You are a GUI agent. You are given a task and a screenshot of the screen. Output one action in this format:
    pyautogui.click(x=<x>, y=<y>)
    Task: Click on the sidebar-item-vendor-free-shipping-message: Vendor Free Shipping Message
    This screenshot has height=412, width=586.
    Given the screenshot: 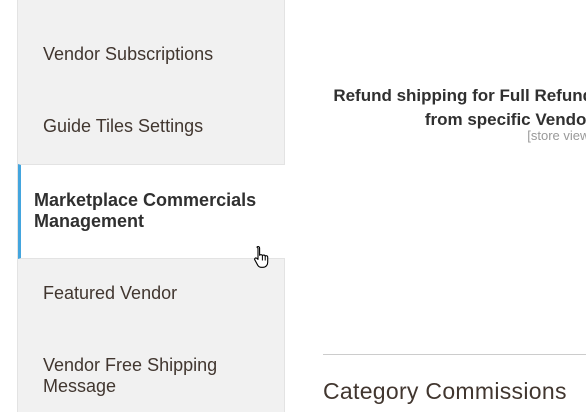 What is the action you would take?
    pyautogui.click(x=151, y=380)
    